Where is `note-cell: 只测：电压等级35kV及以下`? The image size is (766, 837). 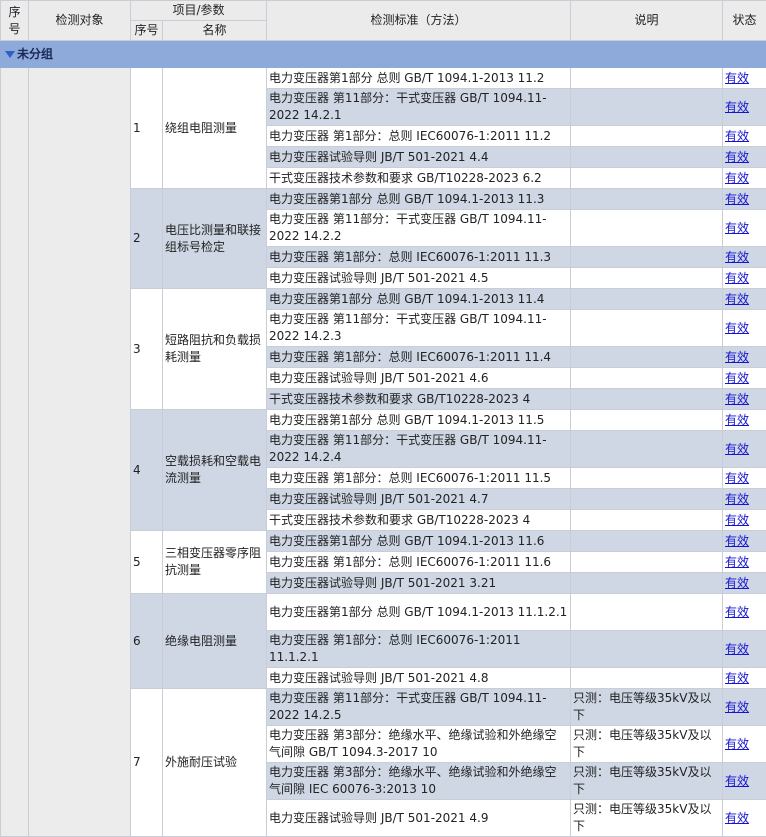 note-cell: 只测：电压等级35kV及以下 is located at coordinates (647, 781).